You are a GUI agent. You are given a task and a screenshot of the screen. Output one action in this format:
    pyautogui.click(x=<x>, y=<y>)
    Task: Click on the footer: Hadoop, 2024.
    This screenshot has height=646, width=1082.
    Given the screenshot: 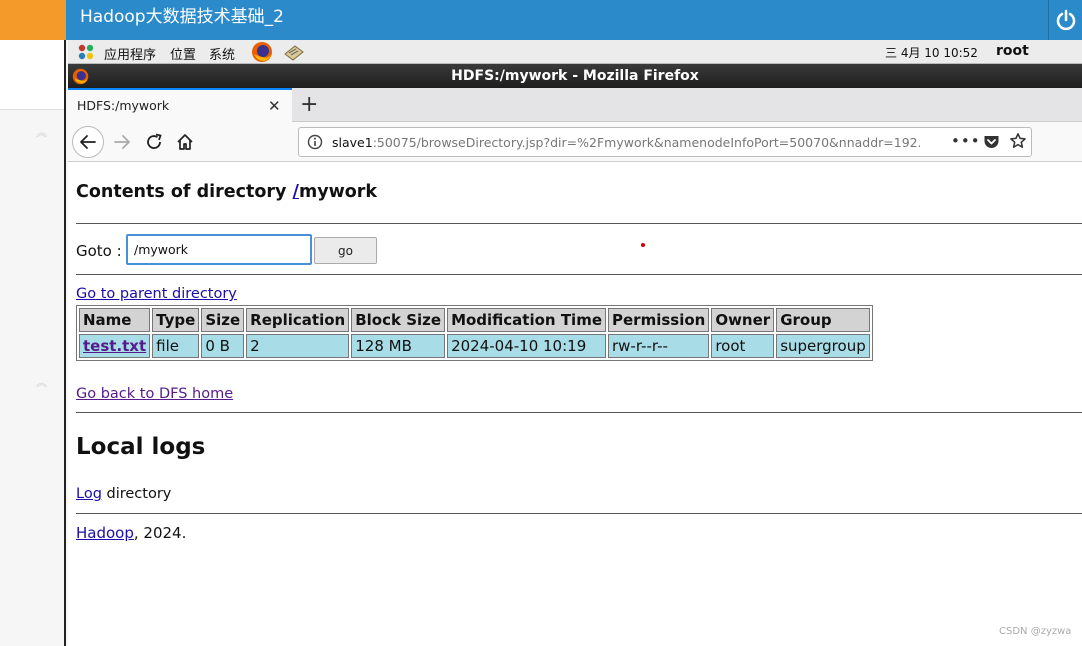 What is the action you would take?
    pyautogui.click(x=131, y=533)
    